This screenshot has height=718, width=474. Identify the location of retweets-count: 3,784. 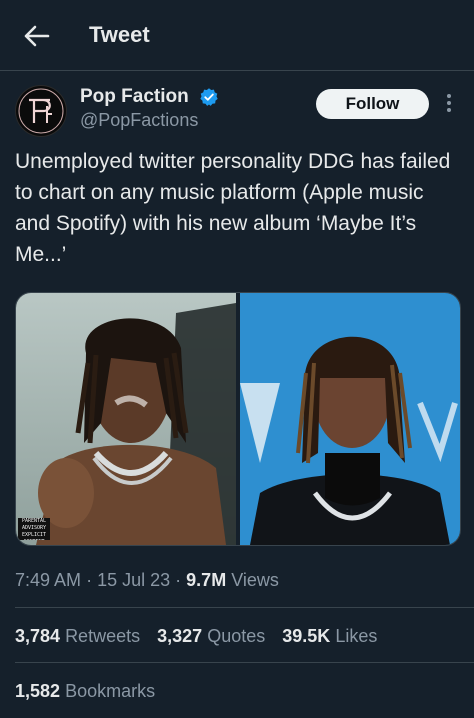
(38, 636).